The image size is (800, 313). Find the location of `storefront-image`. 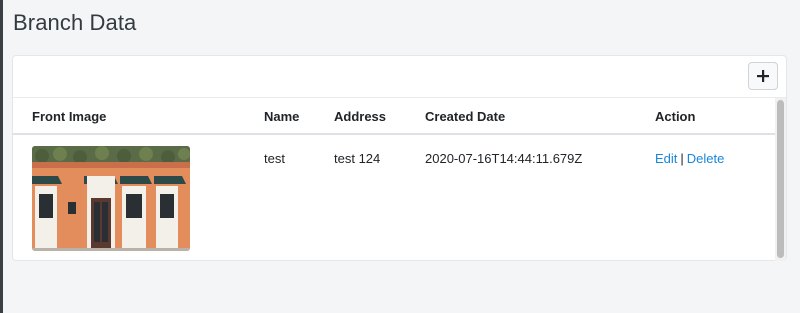

storefront-image is located at coordinates (111, 198).